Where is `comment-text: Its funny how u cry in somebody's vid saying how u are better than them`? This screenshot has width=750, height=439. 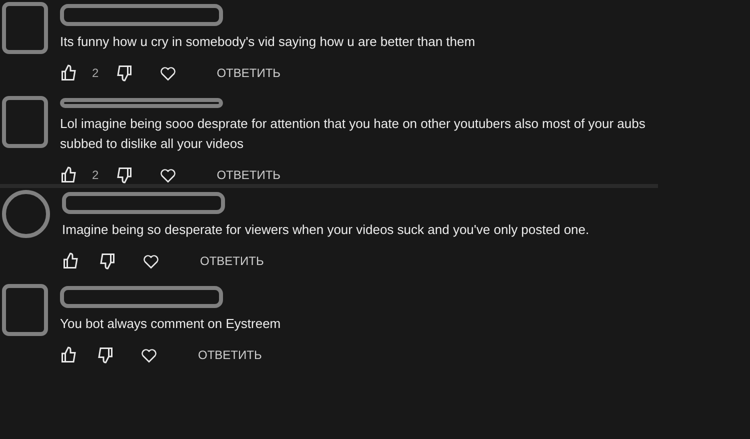
comment-text: Its funny how u cry in somebody's vid saying how u are better than them is located at coordinates (268, 42).